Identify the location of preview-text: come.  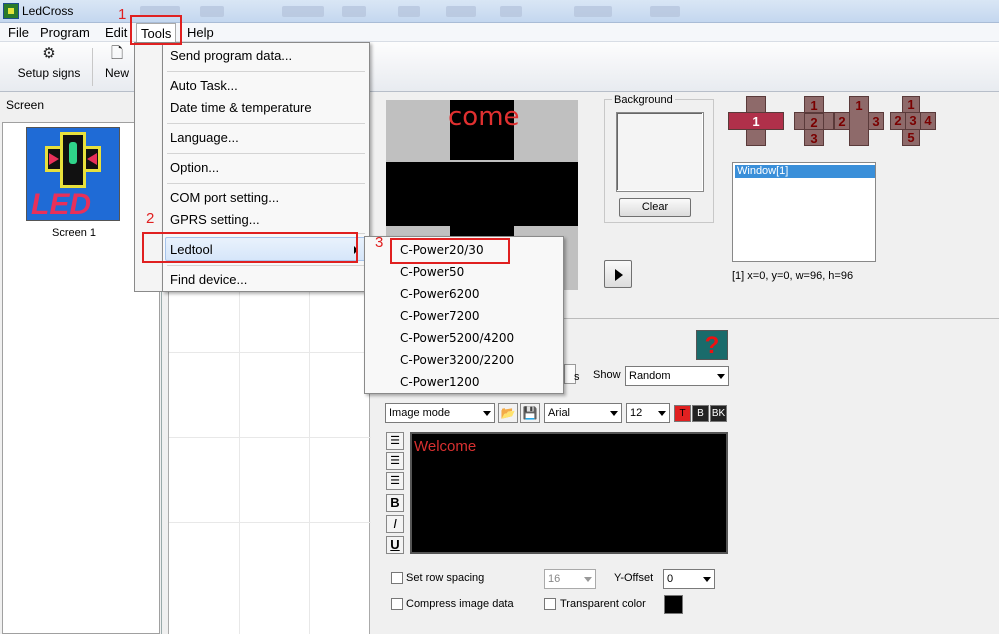
(484, 117).